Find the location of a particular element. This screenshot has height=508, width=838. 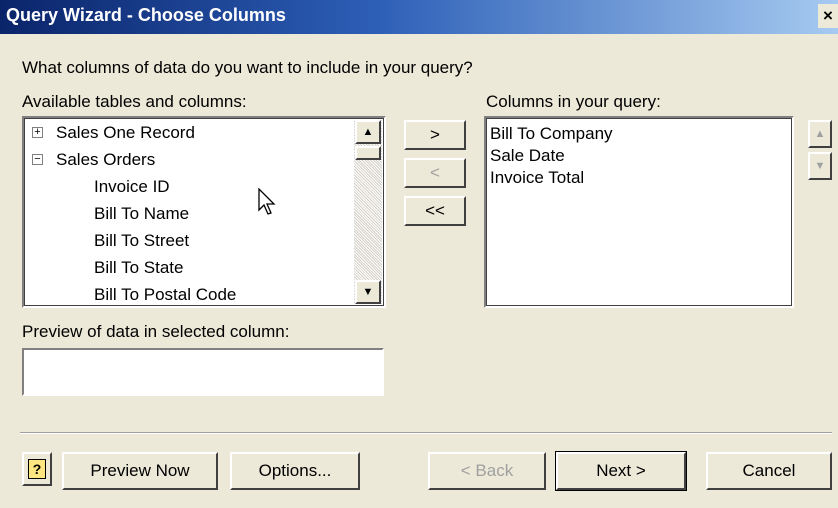

query-column-item: Bill To Company is located at coordinates (551, 134).